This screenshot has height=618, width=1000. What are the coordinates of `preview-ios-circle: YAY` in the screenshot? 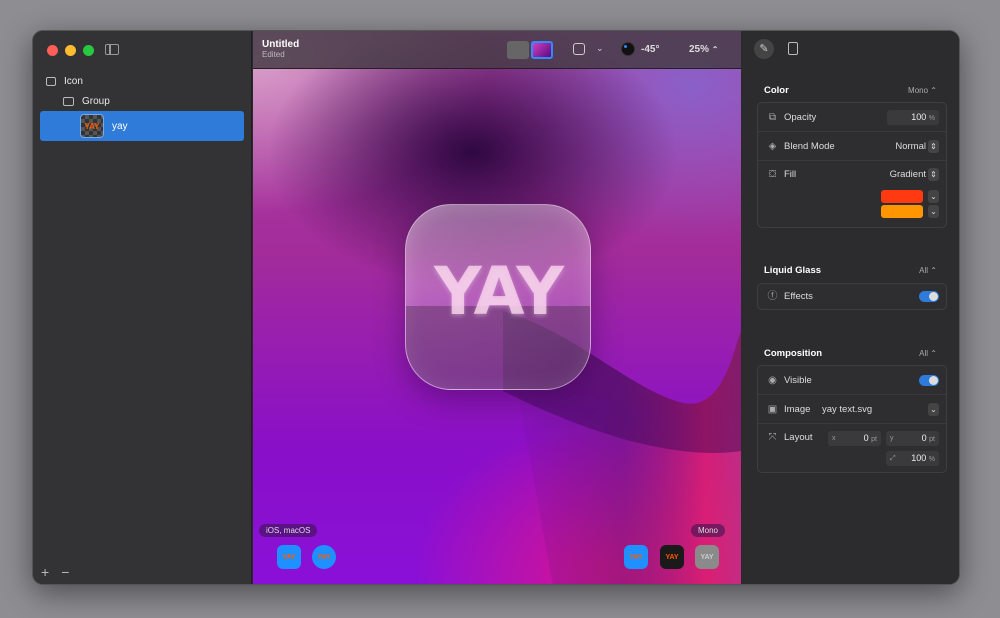 It's located at (324, 557).